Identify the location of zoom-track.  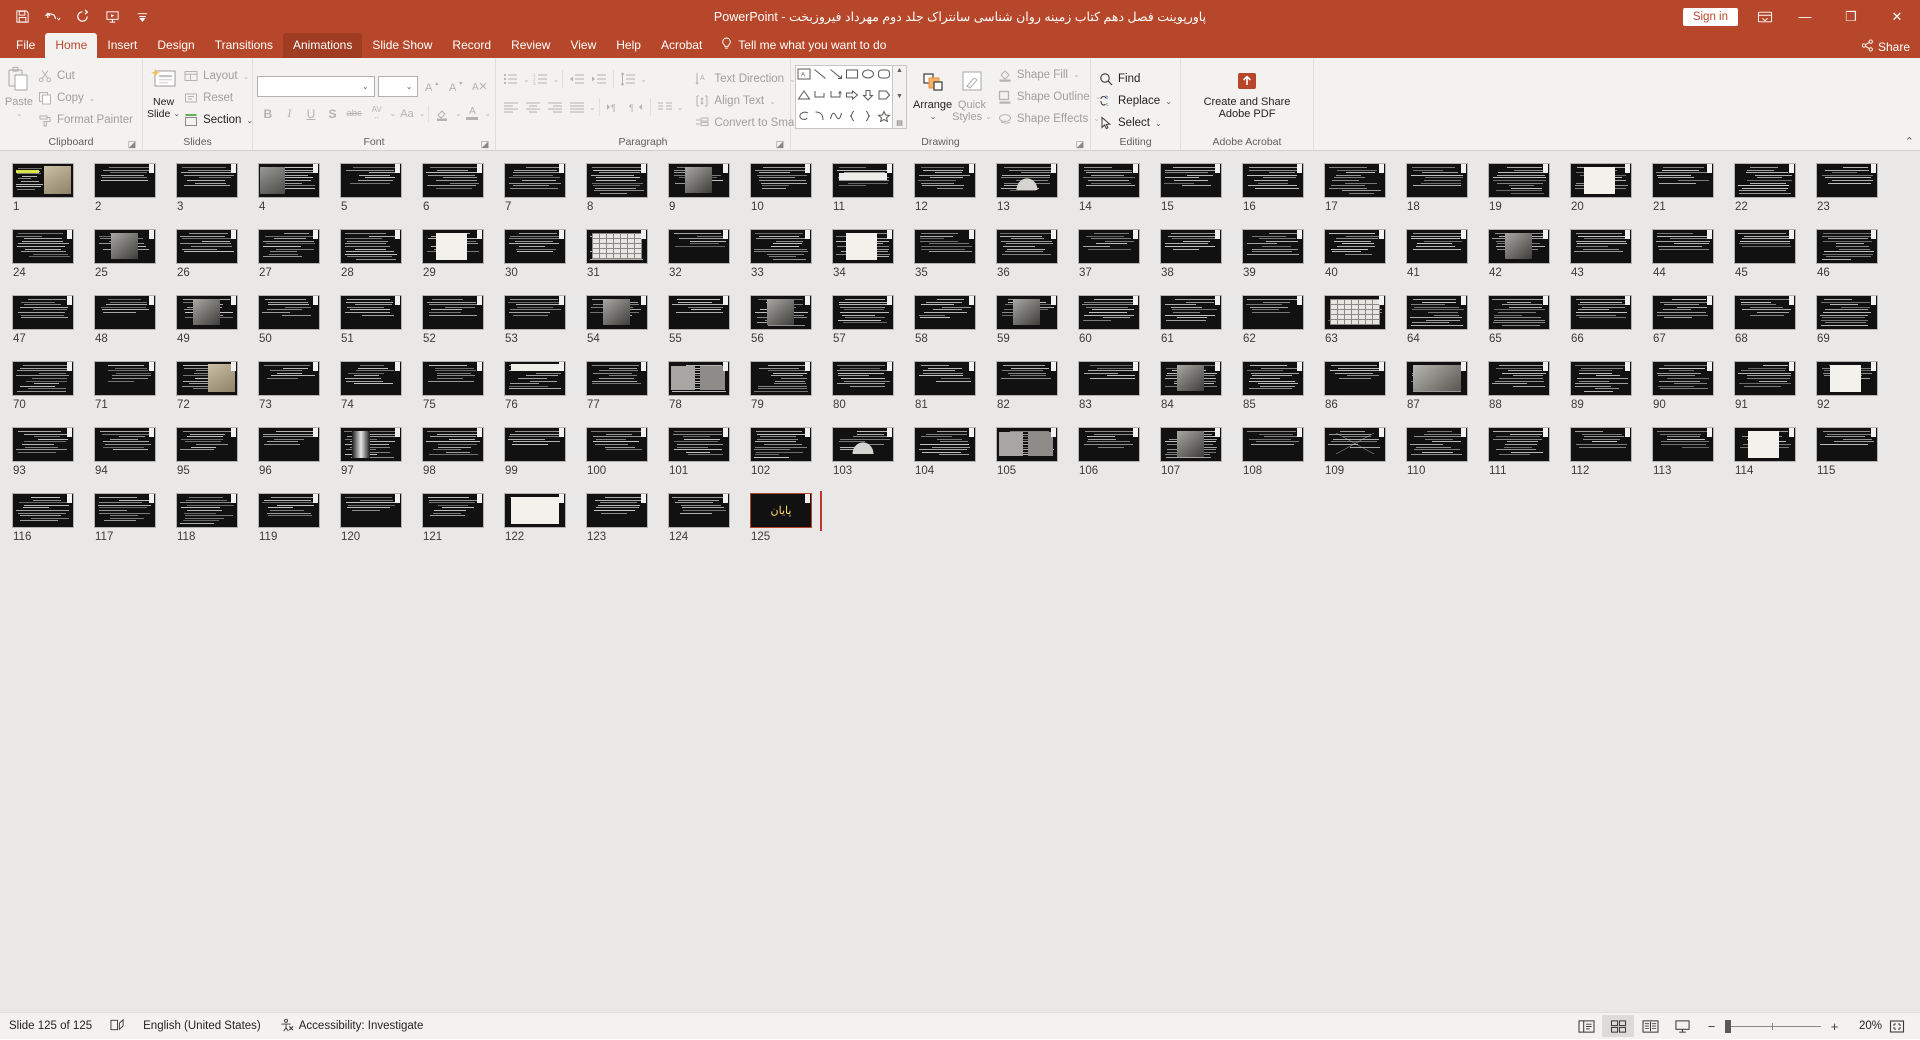
(1773, 1026).